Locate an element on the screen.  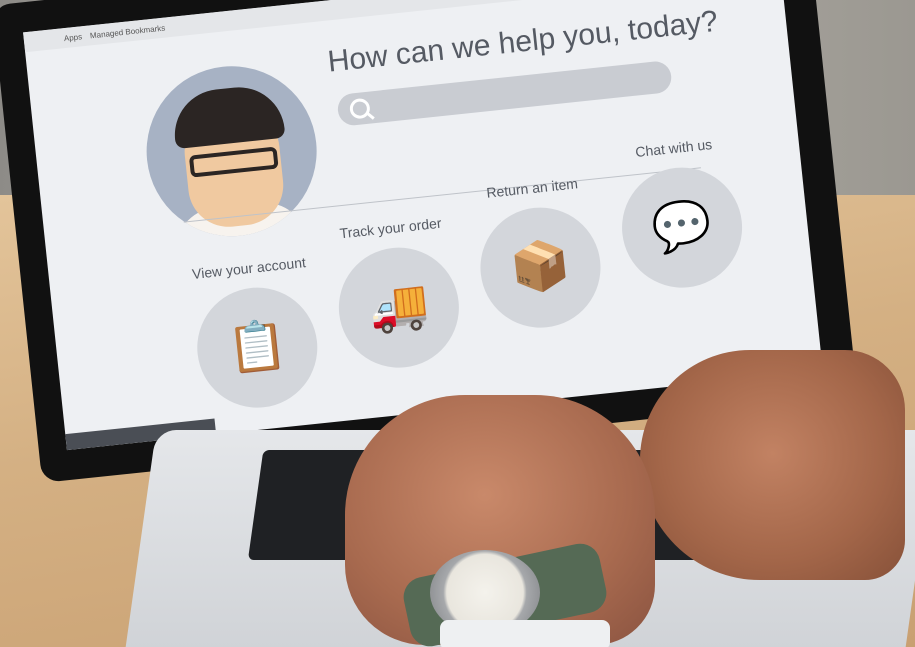
clipboard-icon: 📋 is located at coordinates (257, 347).